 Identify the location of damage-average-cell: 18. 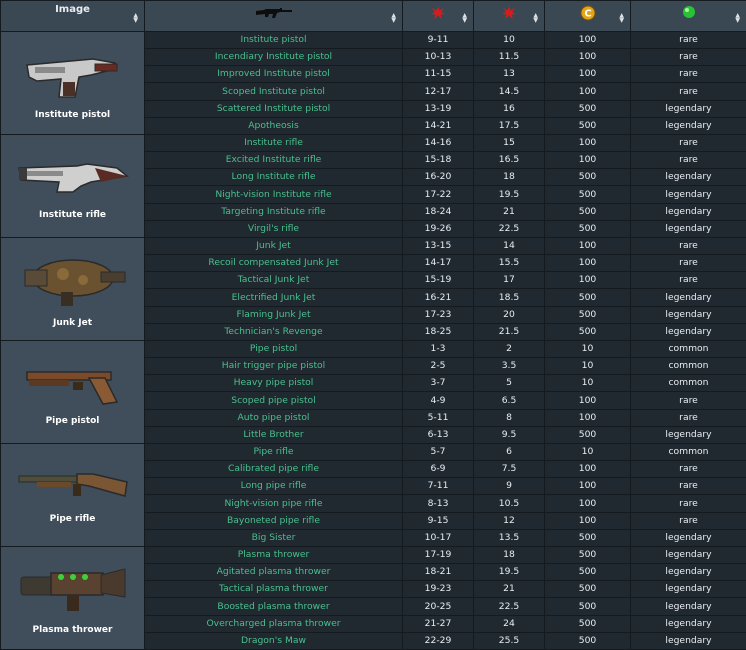
(509, 177).